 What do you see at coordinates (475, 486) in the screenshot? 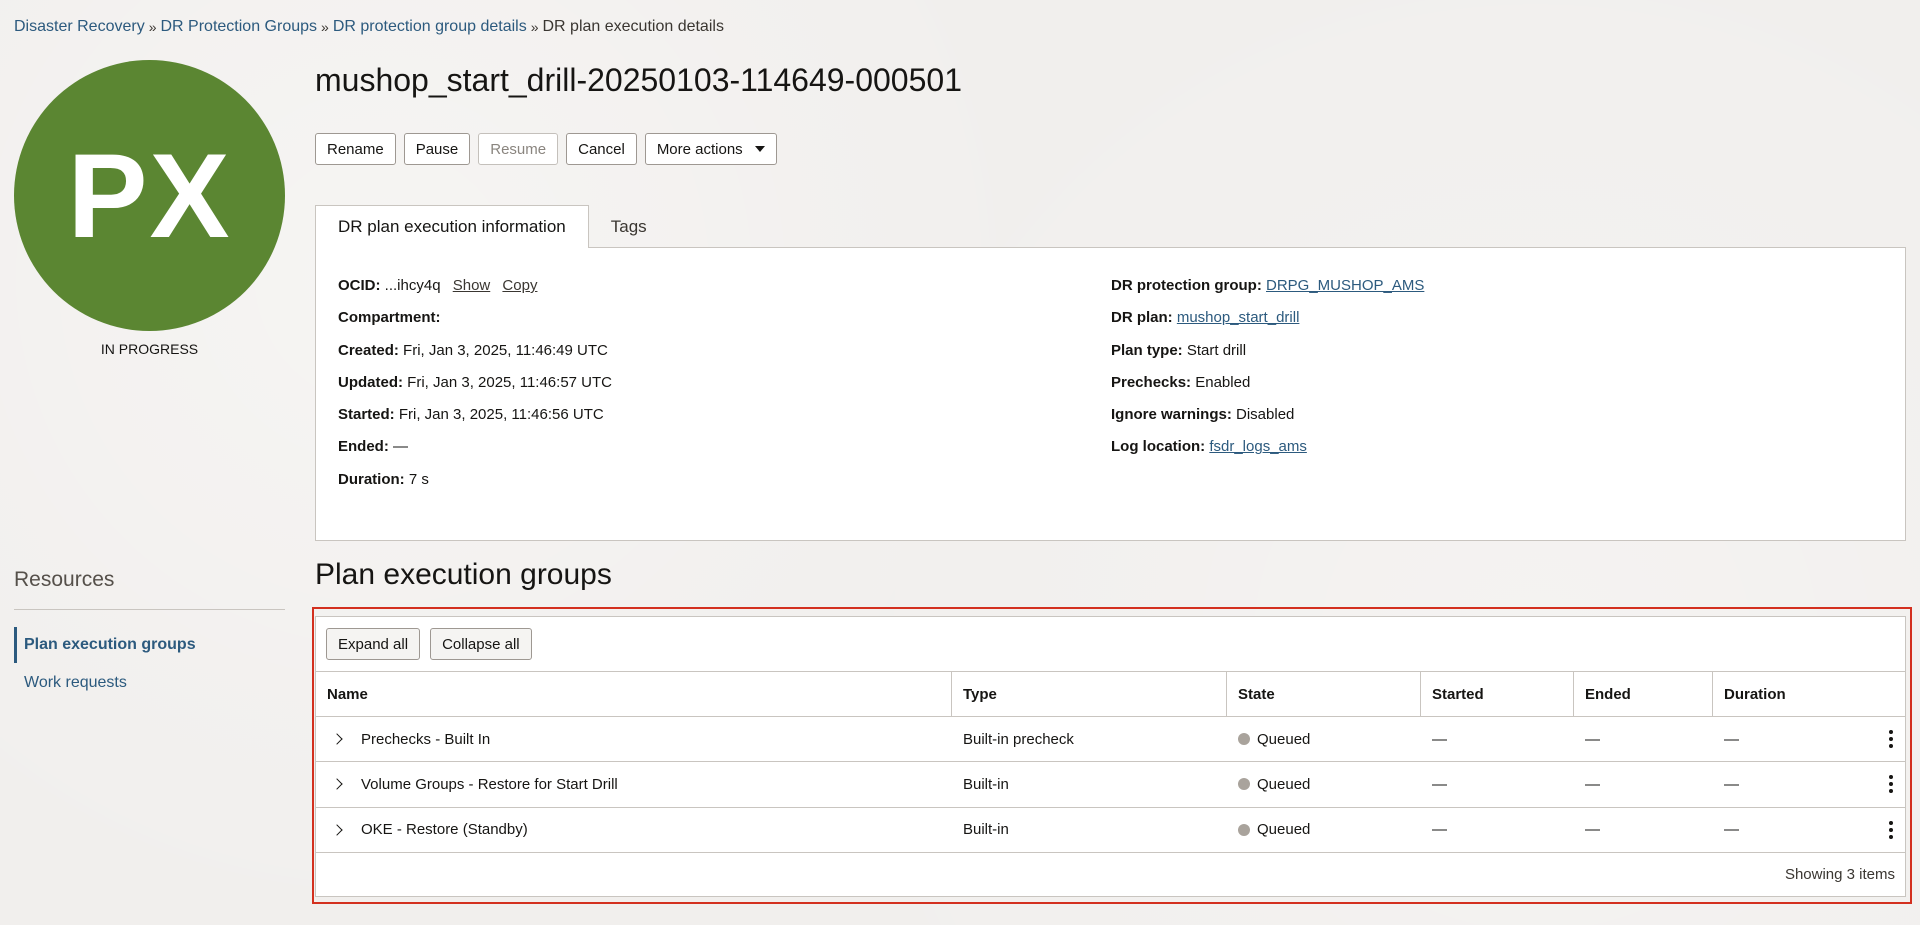
I see `info-duration: Duration: 7 s` at bounding box center [475, 486].